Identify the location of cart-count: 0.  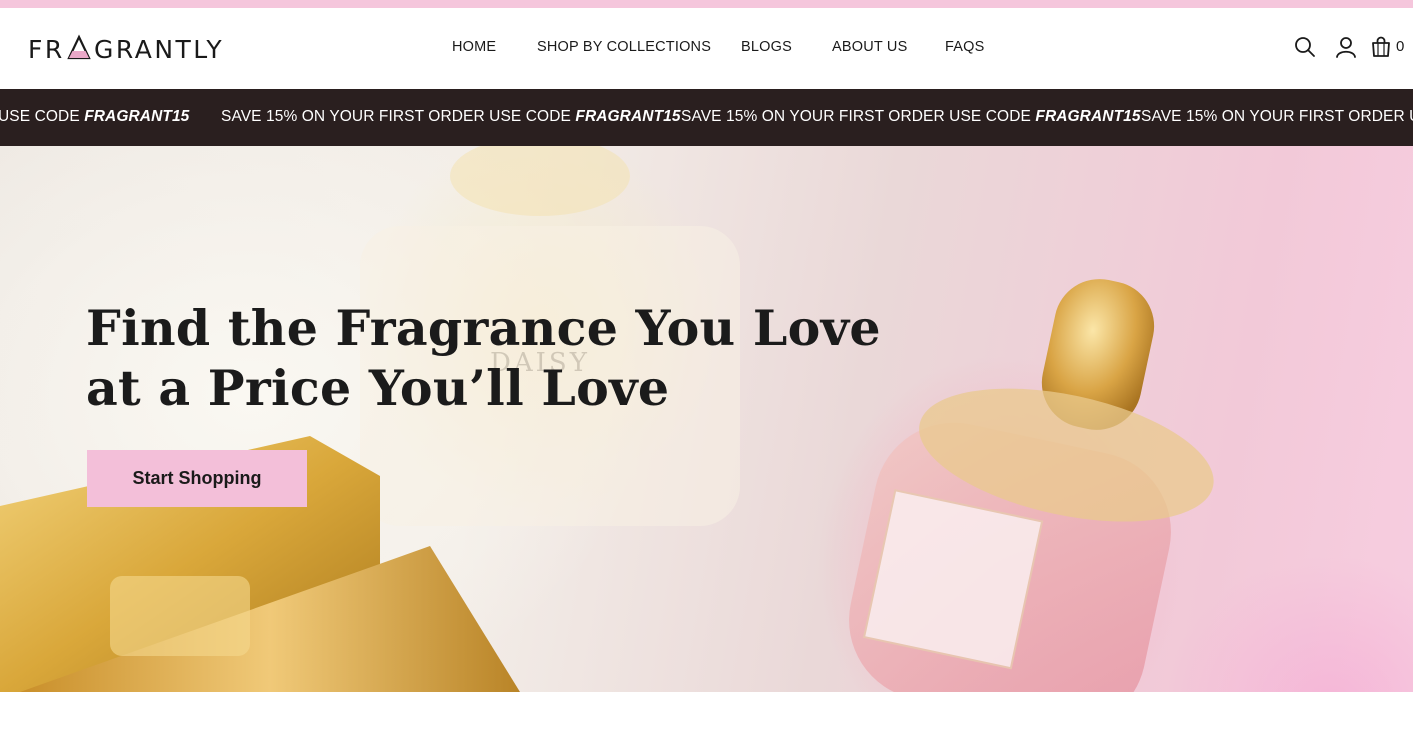
(1400, 46).